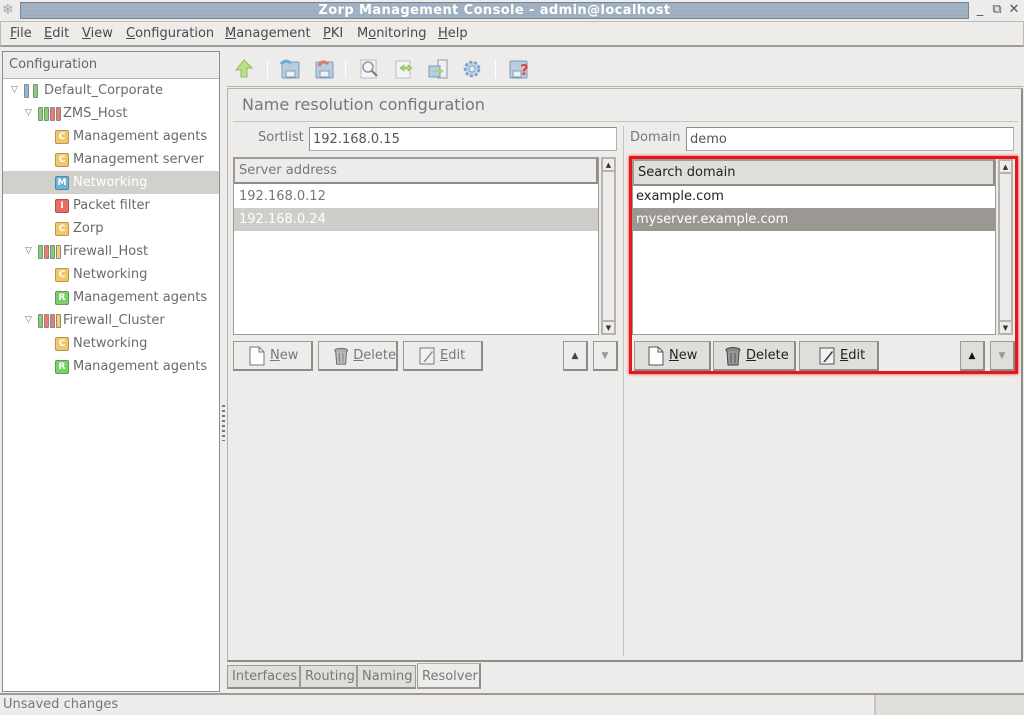 The height and width of the screenshot is (715, 1024). What do you see at coordinates (449, 676) in the screenshot?
I see `tab-resolver: Resolver` at bounding box center [449, 676].